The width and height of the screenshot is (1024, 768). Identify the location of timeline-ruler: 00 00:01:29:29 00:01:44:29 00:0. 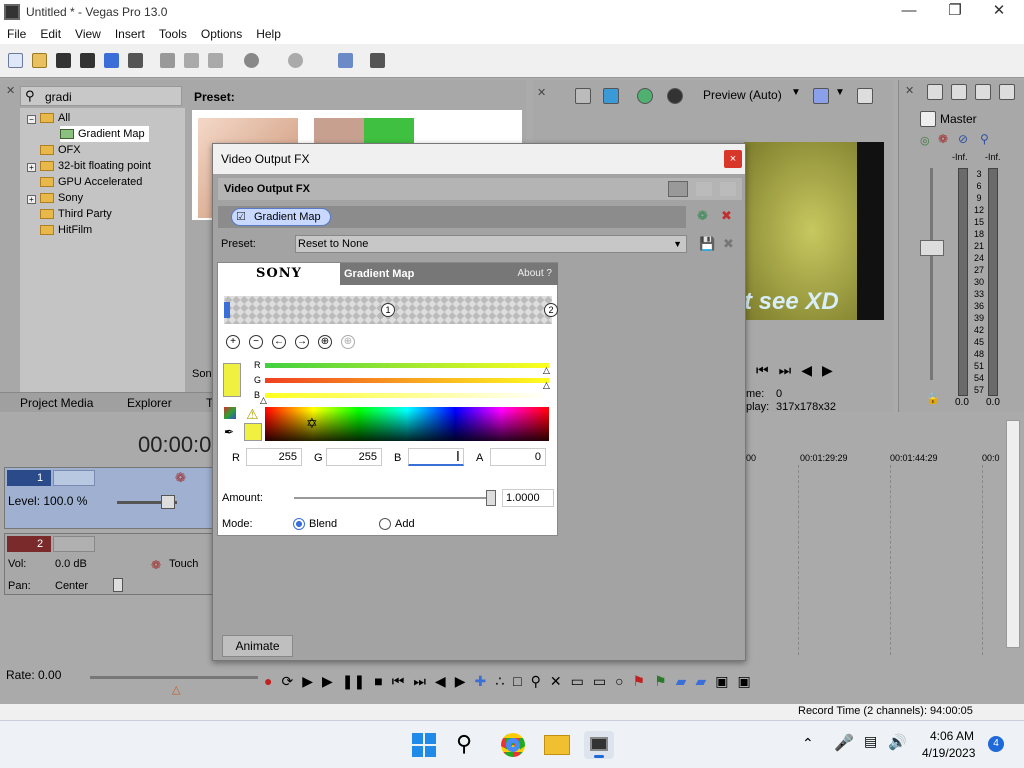
(874, 459).